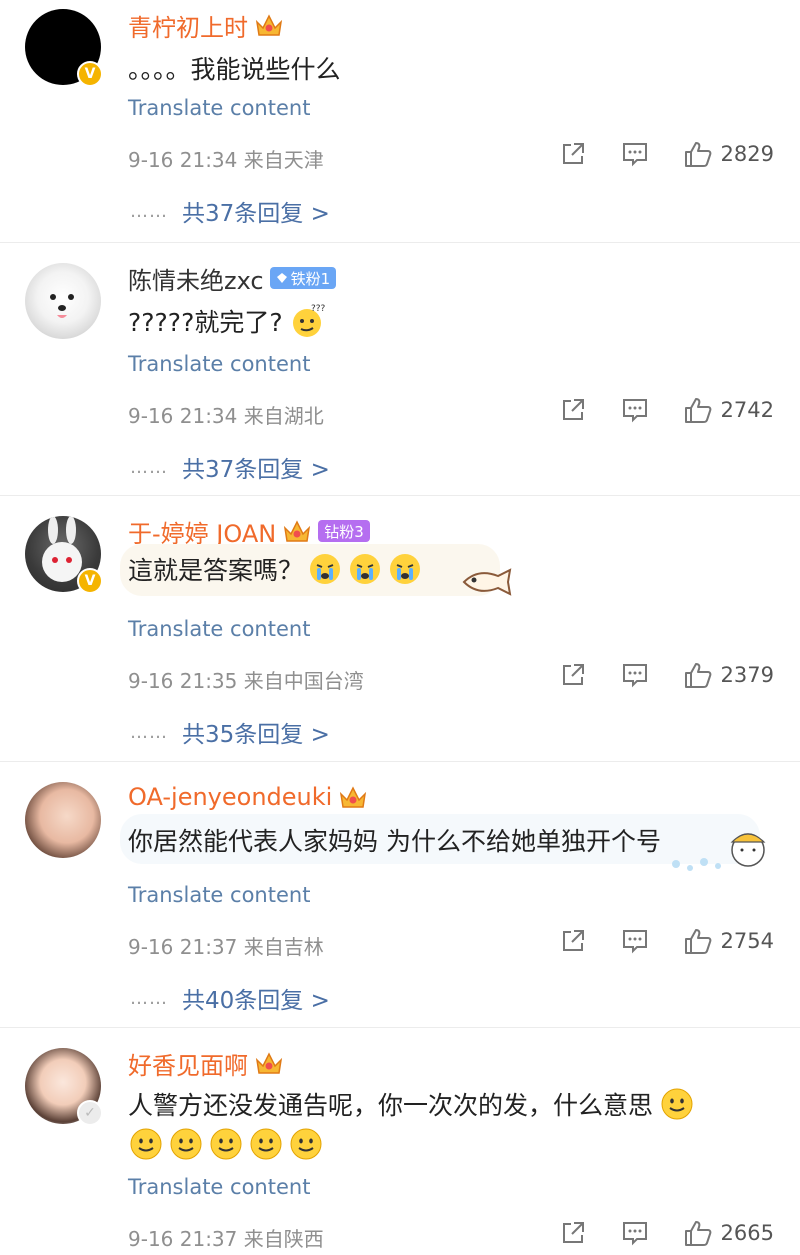 Image resolution: width=800 pixels, height=1255 pixels. Describe the element at coordinates (394, 841) in the screenshot. I see `comment-text: 你居然能代表人家妈妈 为什么不给她单独开个号` at that location.